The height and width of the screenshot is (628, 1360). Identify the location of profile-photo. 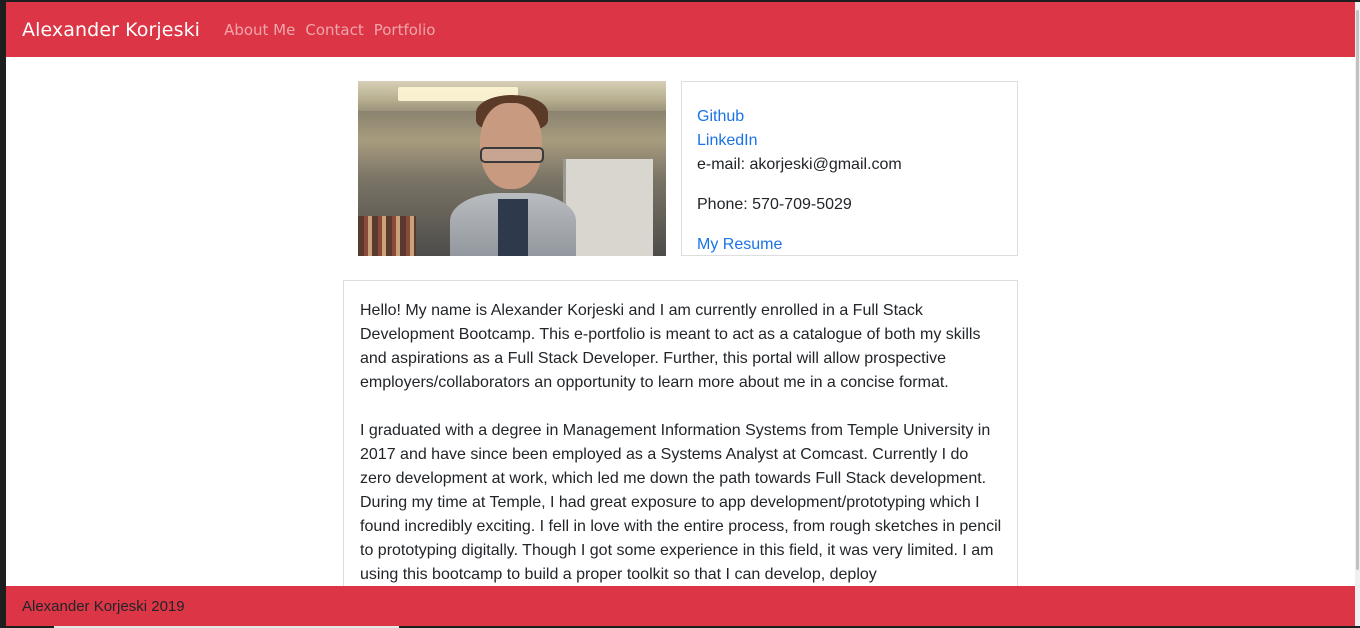
(512, 168).